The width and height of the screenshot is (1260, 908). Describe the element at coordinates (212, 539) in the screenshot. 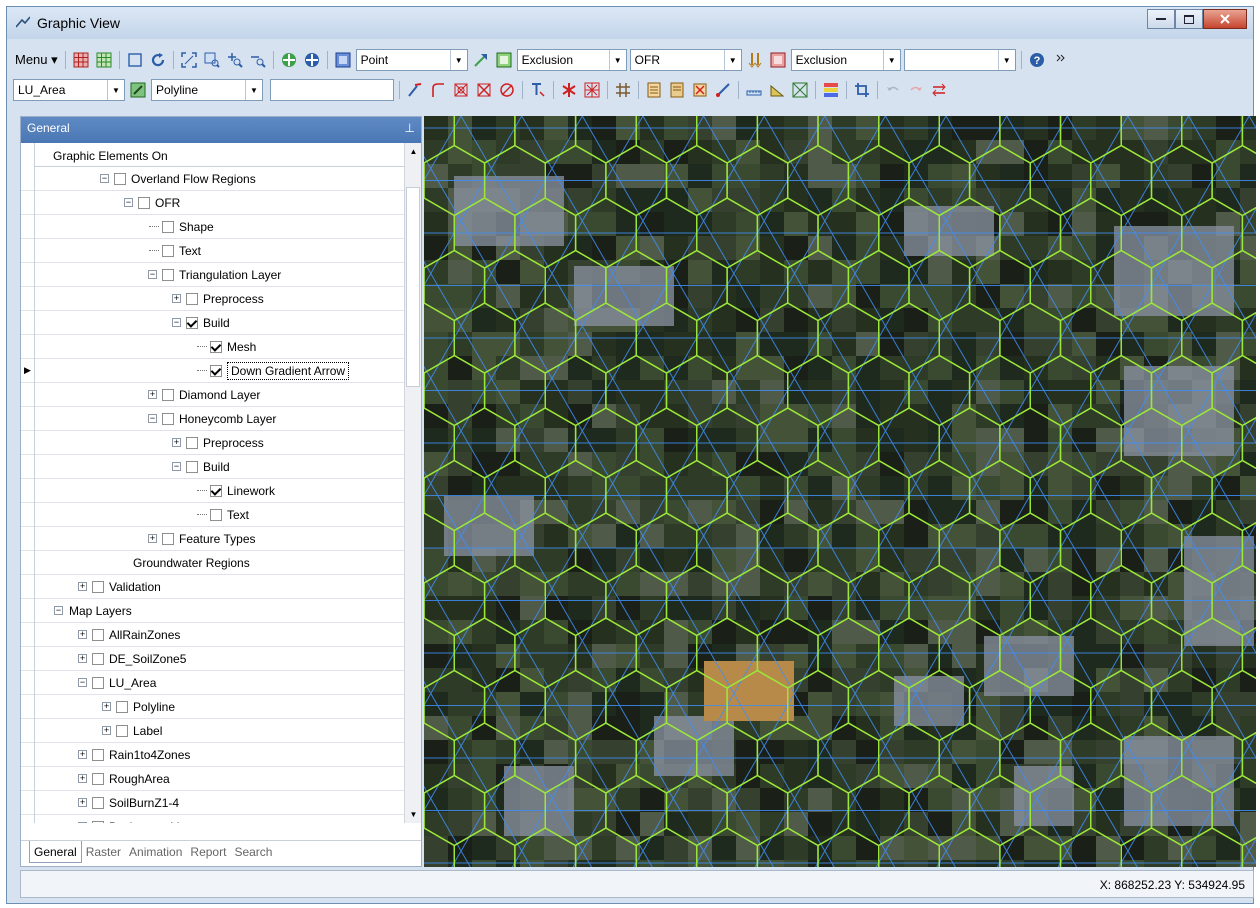

I see `tree-row: + Feature Types` at that location.